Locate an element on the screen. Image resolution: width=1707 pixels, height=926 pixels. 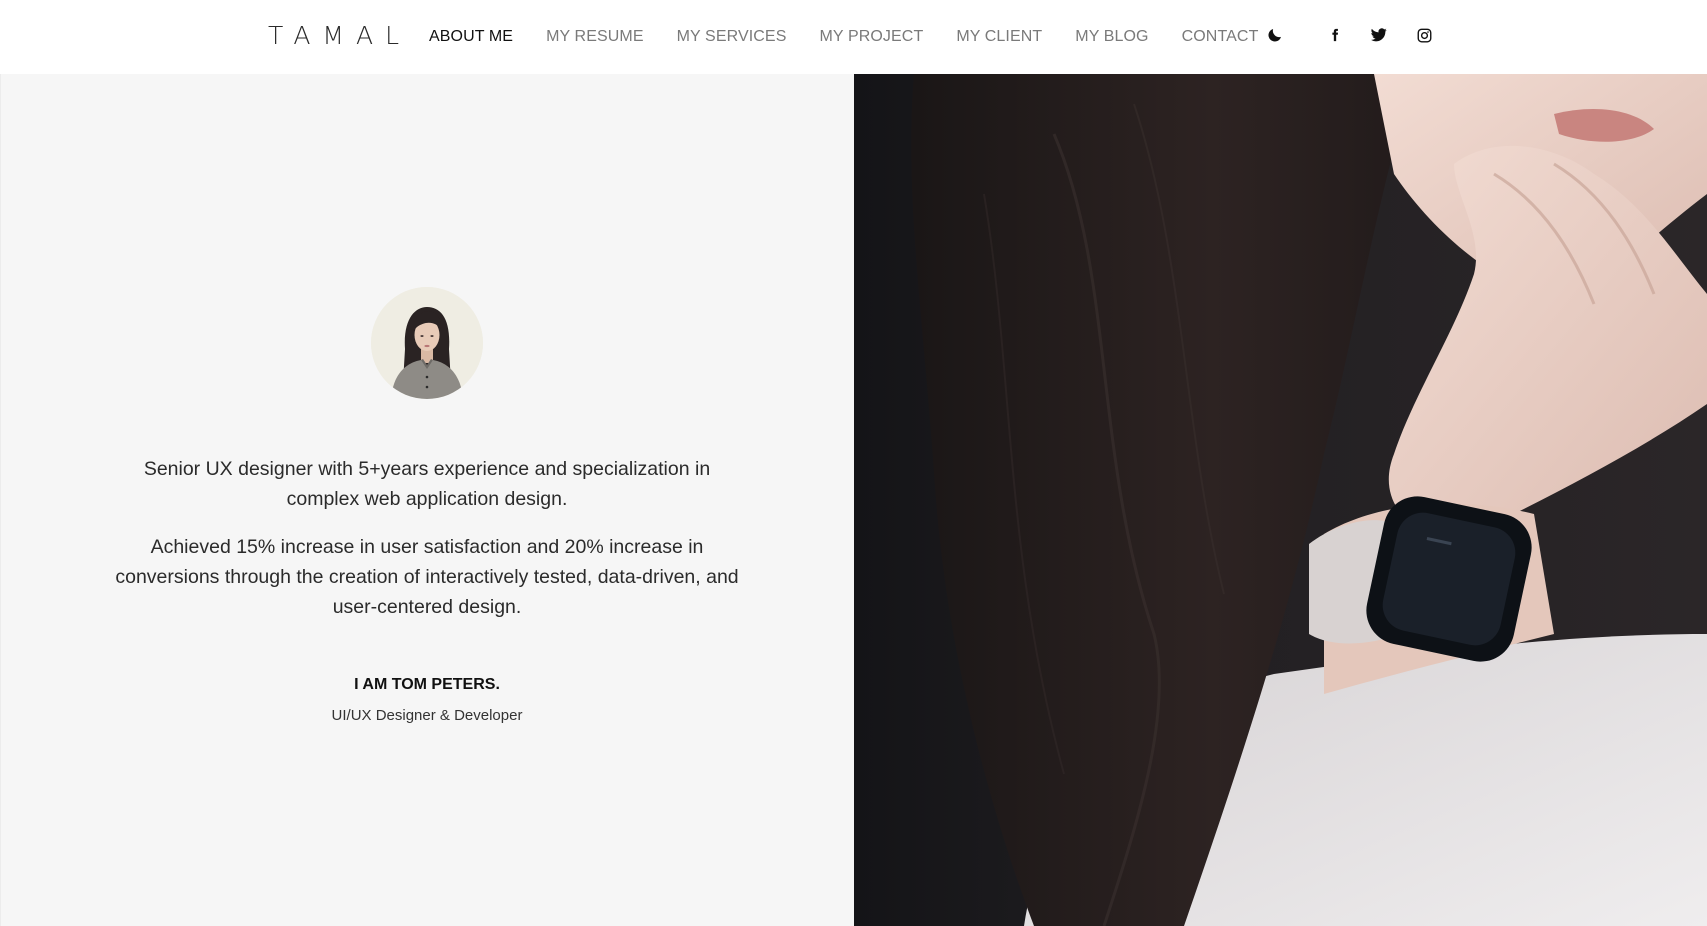
nav-my-resume: MY RESUME is located at coordinates (595, 37).